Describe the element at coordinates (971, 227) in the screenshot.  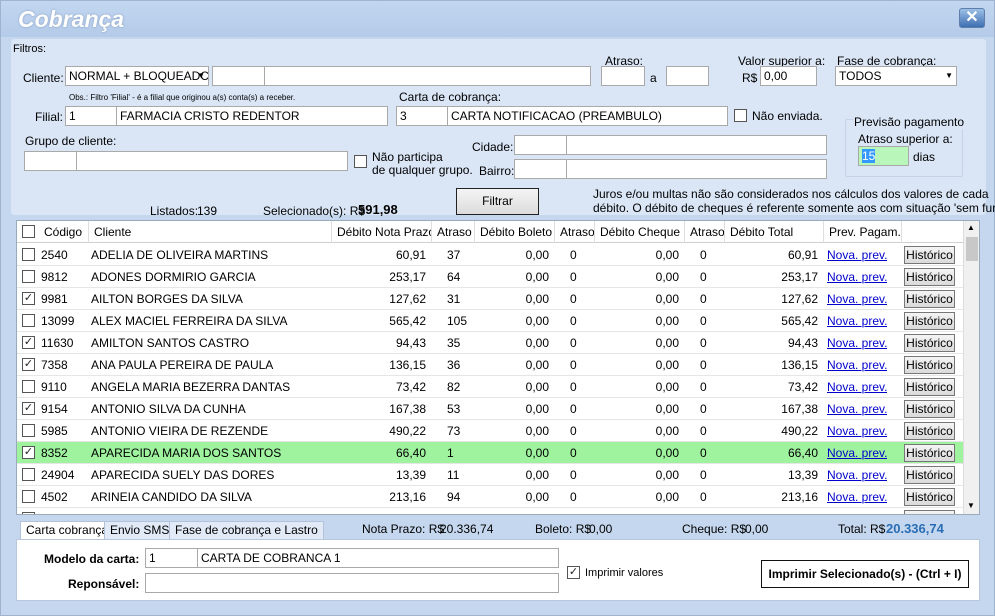
I see `scroll-up-icon: ▲` at that location.